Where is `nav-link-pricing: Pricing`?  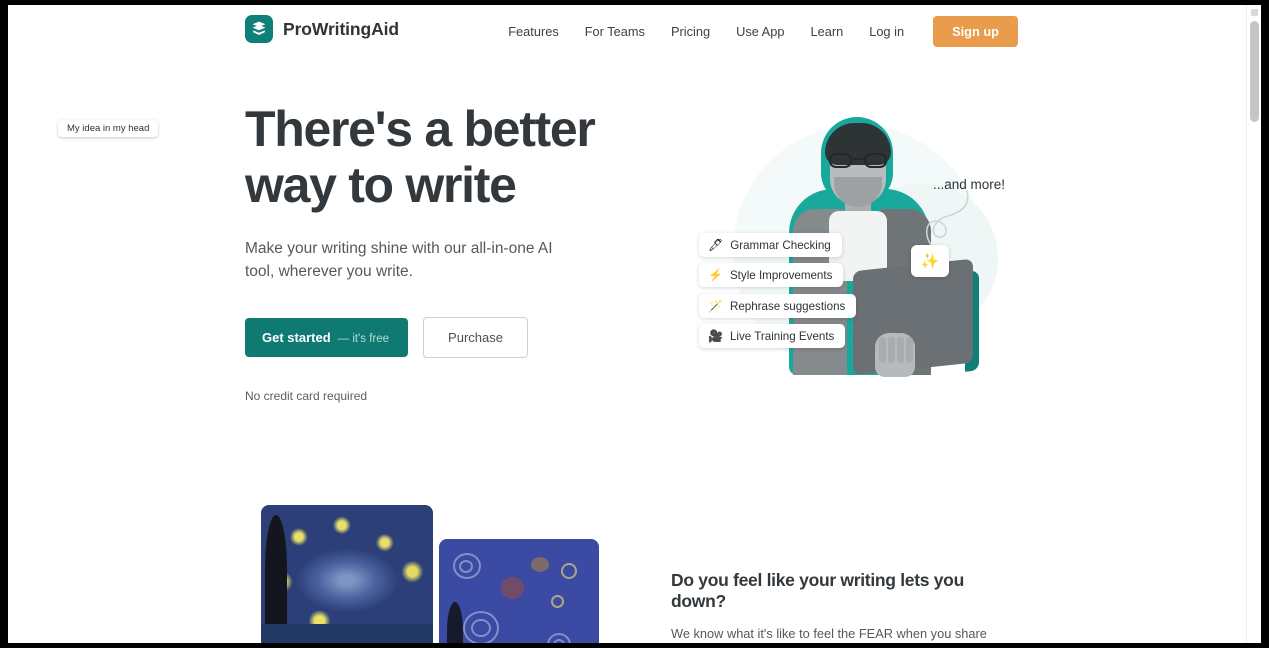 nav-link-pricing: Pricing is located at coordinates (690, 31).